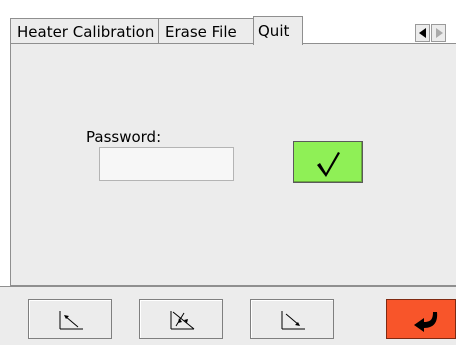  I want to click on tab-erase-file: Erase File, so click(206, 31).